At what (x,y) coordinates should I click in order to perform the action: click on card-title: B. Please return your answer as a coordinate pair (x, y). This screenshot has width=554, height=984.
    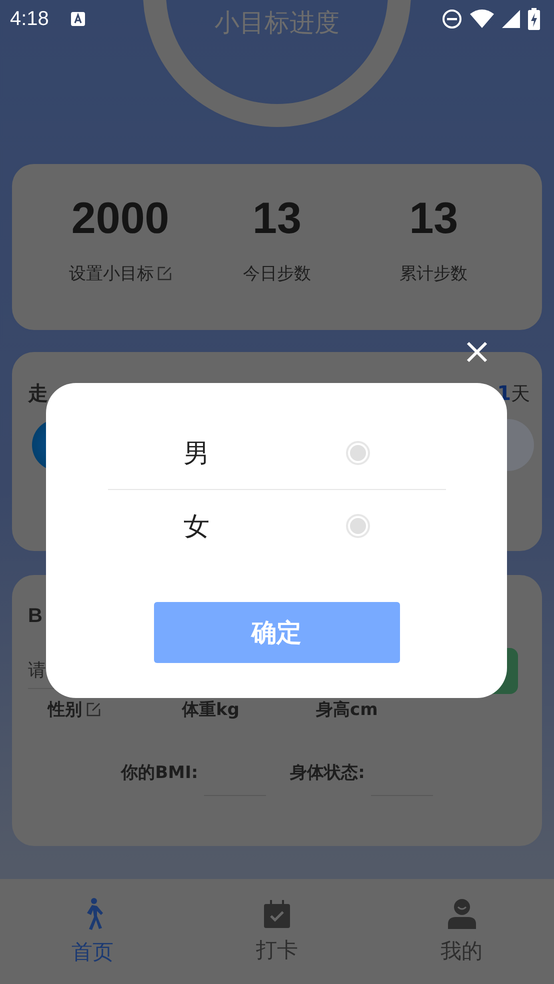
    Looking at the image, I should click on (35, 616).